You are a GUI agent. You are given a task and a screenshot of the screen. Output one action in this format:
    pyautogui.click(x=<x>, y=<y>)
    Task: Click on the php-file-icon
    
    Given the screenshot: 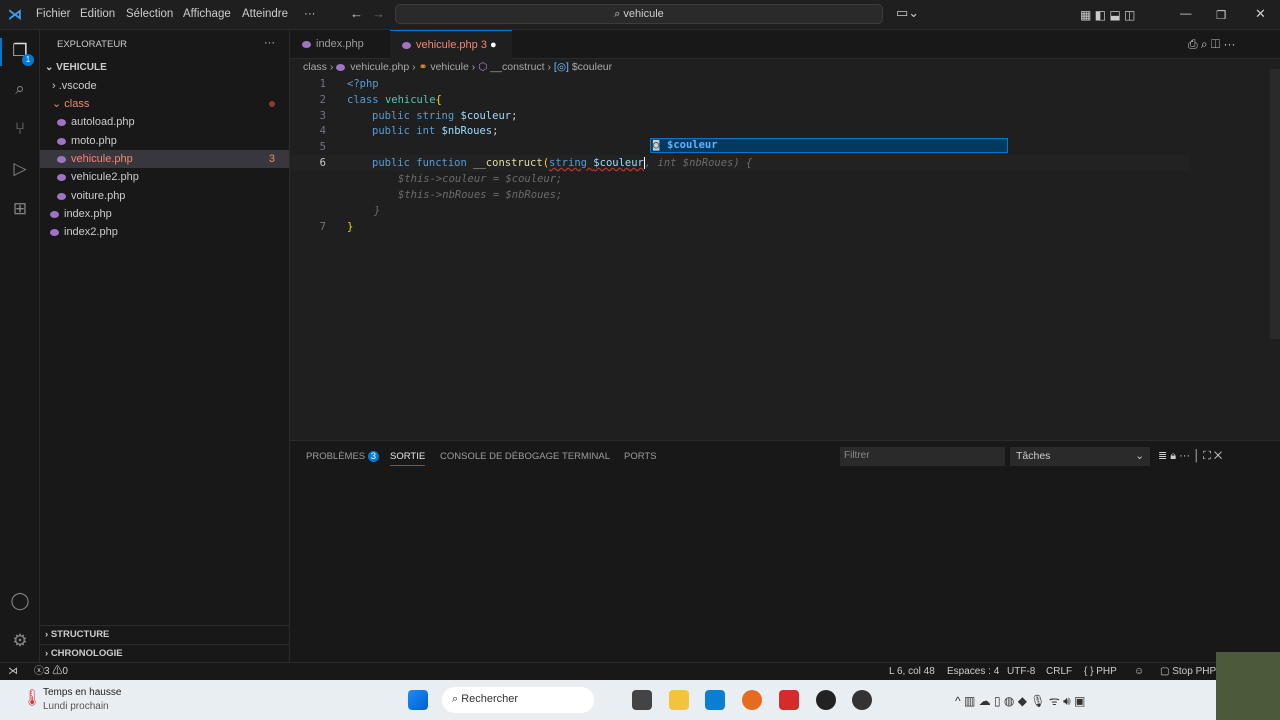 What is the action you would take?
    pyautogui.click(x=61, y=196)
    